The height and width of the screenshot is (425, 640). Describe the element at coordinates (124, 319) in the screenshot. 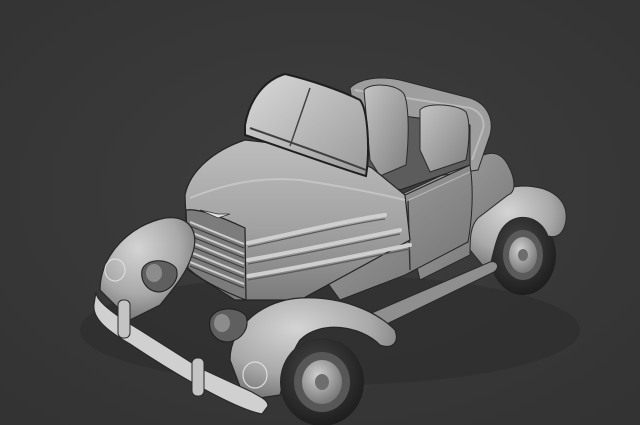

I see `bumper-guard-left` at that location.